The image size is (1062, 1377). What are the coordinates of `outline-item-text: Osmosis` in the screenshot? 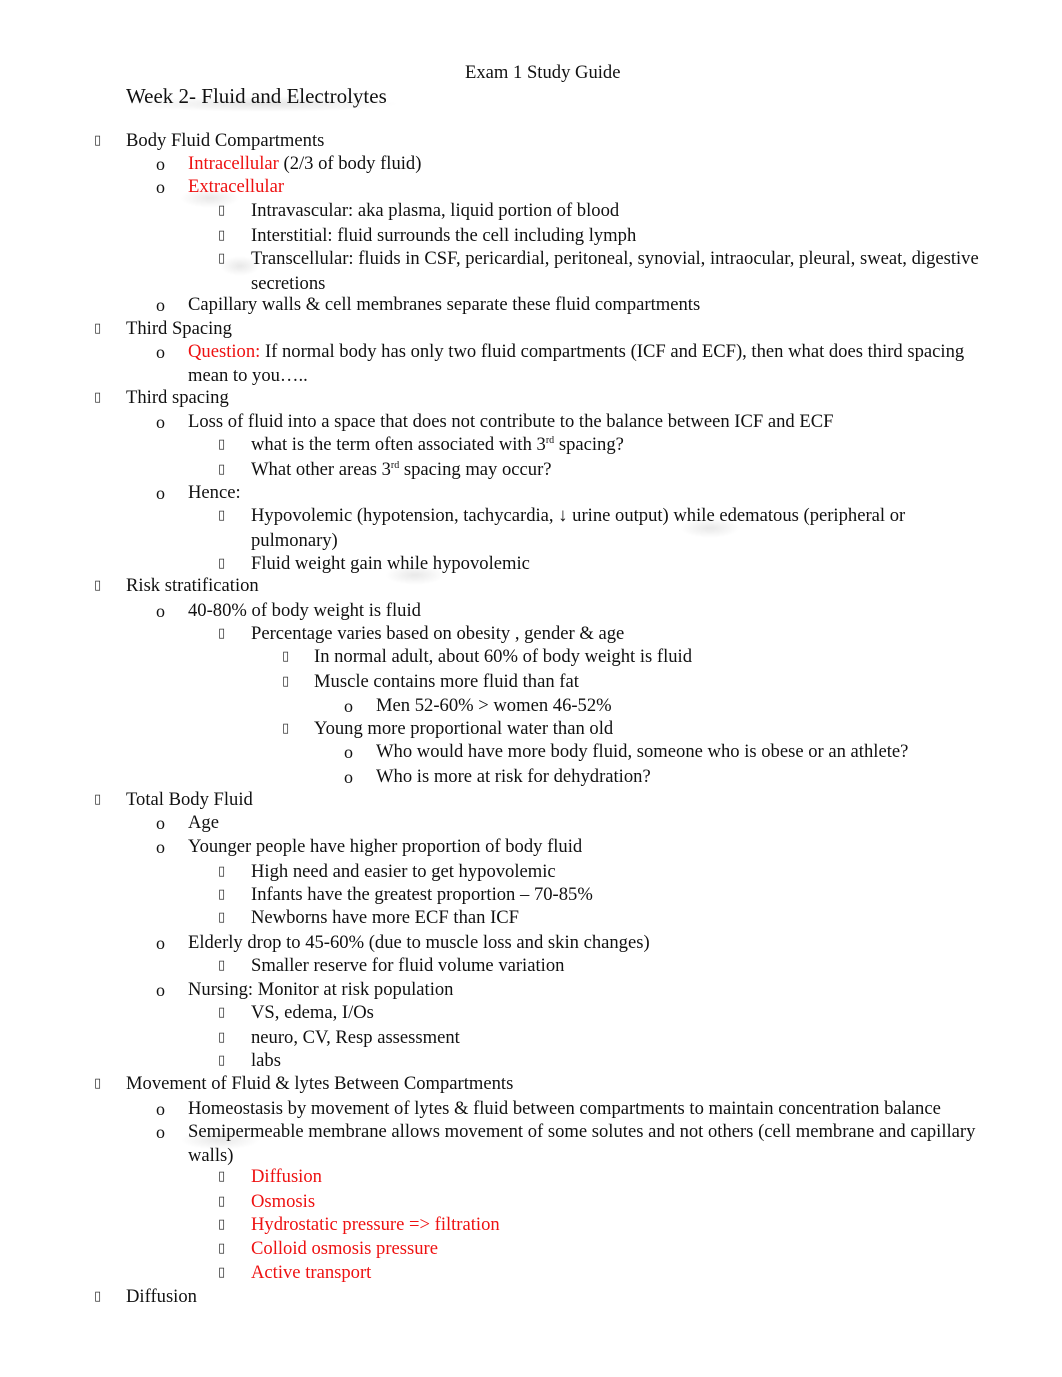 It's located at (283, 1202).